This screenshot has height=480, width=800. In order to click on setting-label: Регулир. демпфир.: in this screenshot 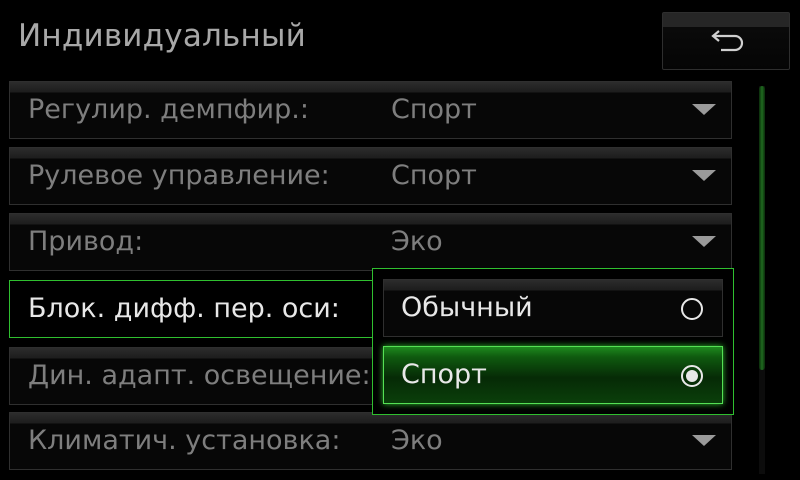, I will do `click(168, 109)`.